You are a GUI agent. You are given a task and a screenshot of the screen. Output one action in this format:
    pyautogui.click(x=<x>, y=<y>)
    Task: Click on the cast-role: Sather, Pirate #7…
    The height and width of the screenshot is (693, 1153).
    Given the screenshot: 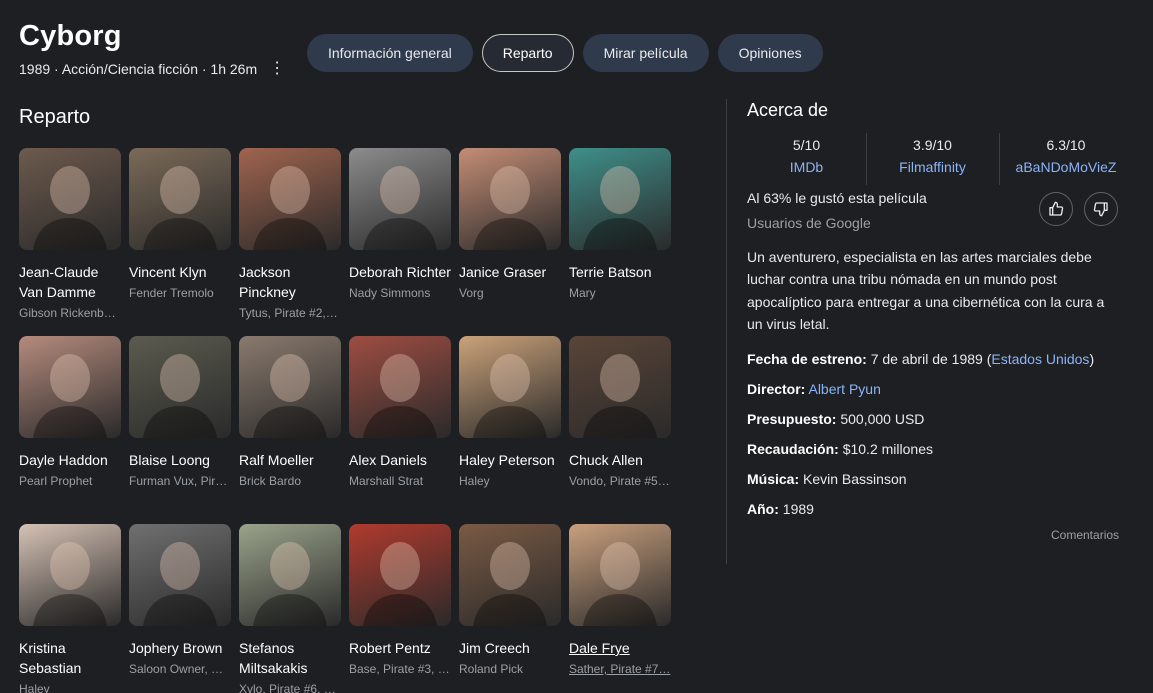 What is the action you would take?
    pyautogui.click(x=620, y=669)
    